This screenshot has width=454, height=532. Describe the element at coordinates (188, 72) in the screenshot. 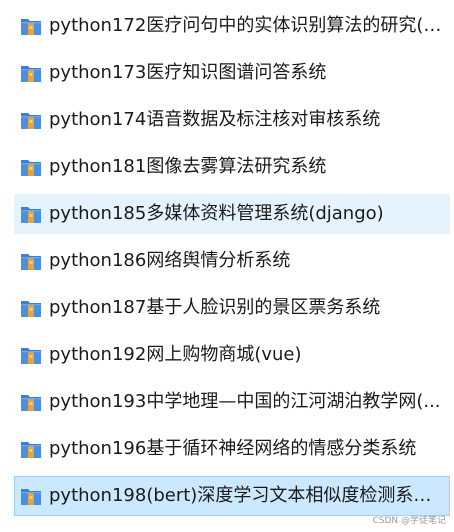

I see `folder-name: python173医疗知识图谱问答系统` at that location.